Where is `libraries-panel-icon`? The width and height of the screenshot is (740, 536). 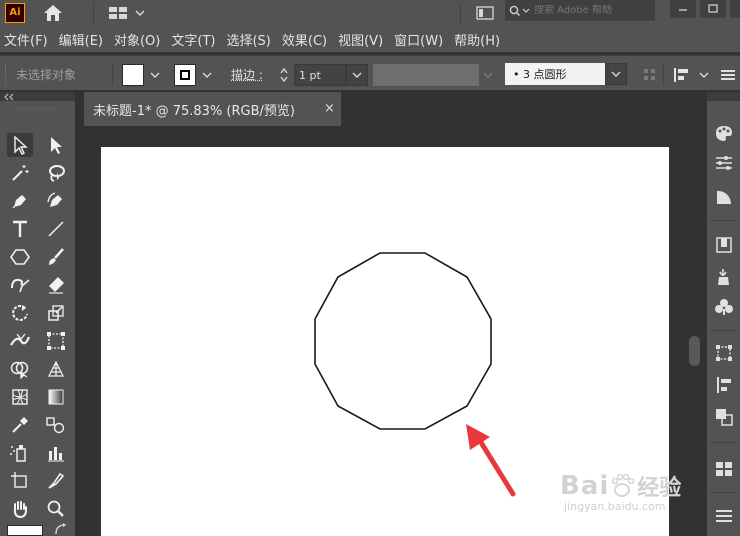
libraries-panel-icon is located at coordinates (724, 245).